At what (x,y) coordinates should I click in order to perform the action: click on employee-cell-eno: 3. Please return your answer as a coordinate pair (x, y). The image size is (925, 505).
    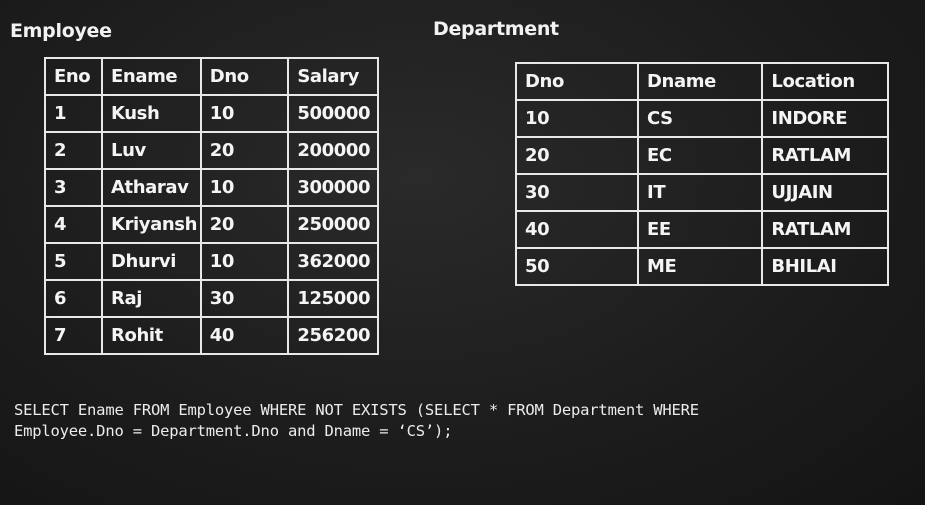
    Looking at the image, I should click on (73, 187).